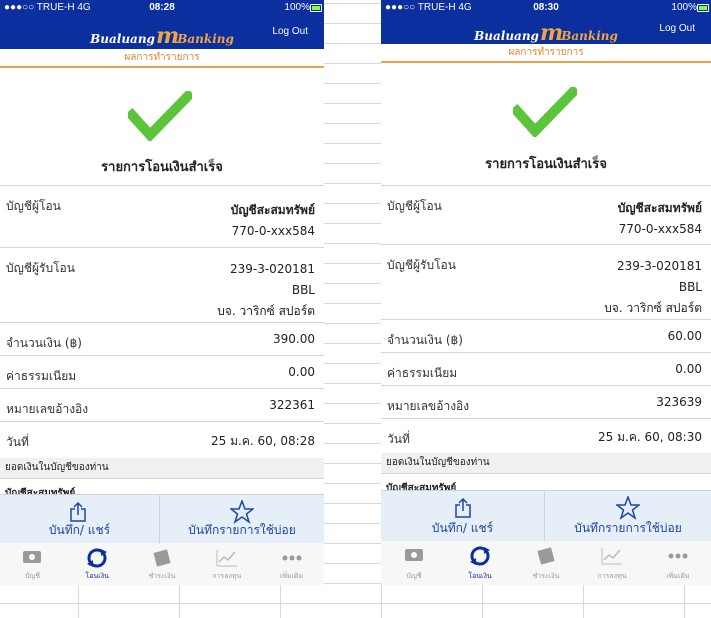  Describe the element at coordinates (294, 339) in the screenshot. I see `amount-value: 390.00` at that location.